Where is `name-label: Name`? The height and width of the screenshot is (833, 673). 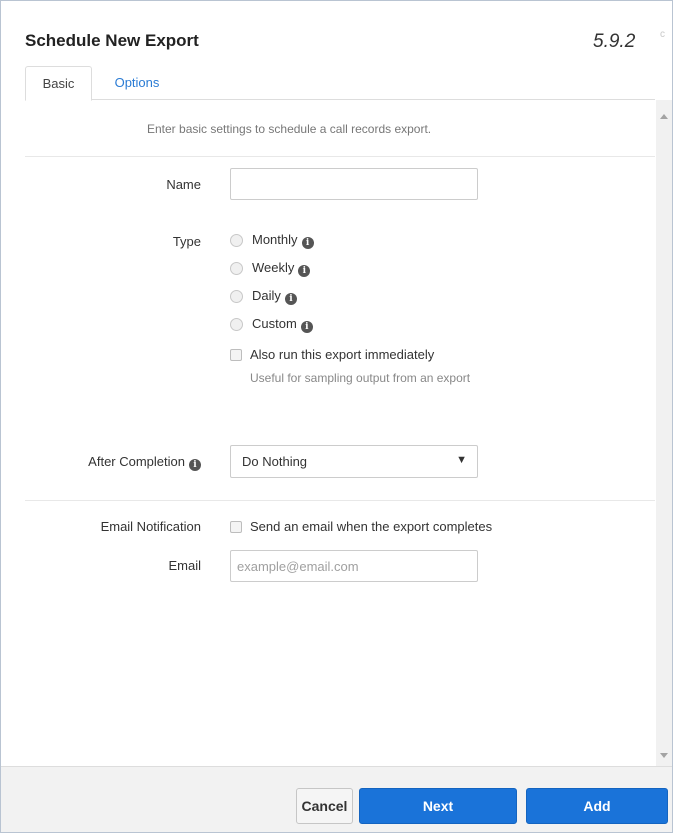 name-label: Name is located at coordinates (183, 184).